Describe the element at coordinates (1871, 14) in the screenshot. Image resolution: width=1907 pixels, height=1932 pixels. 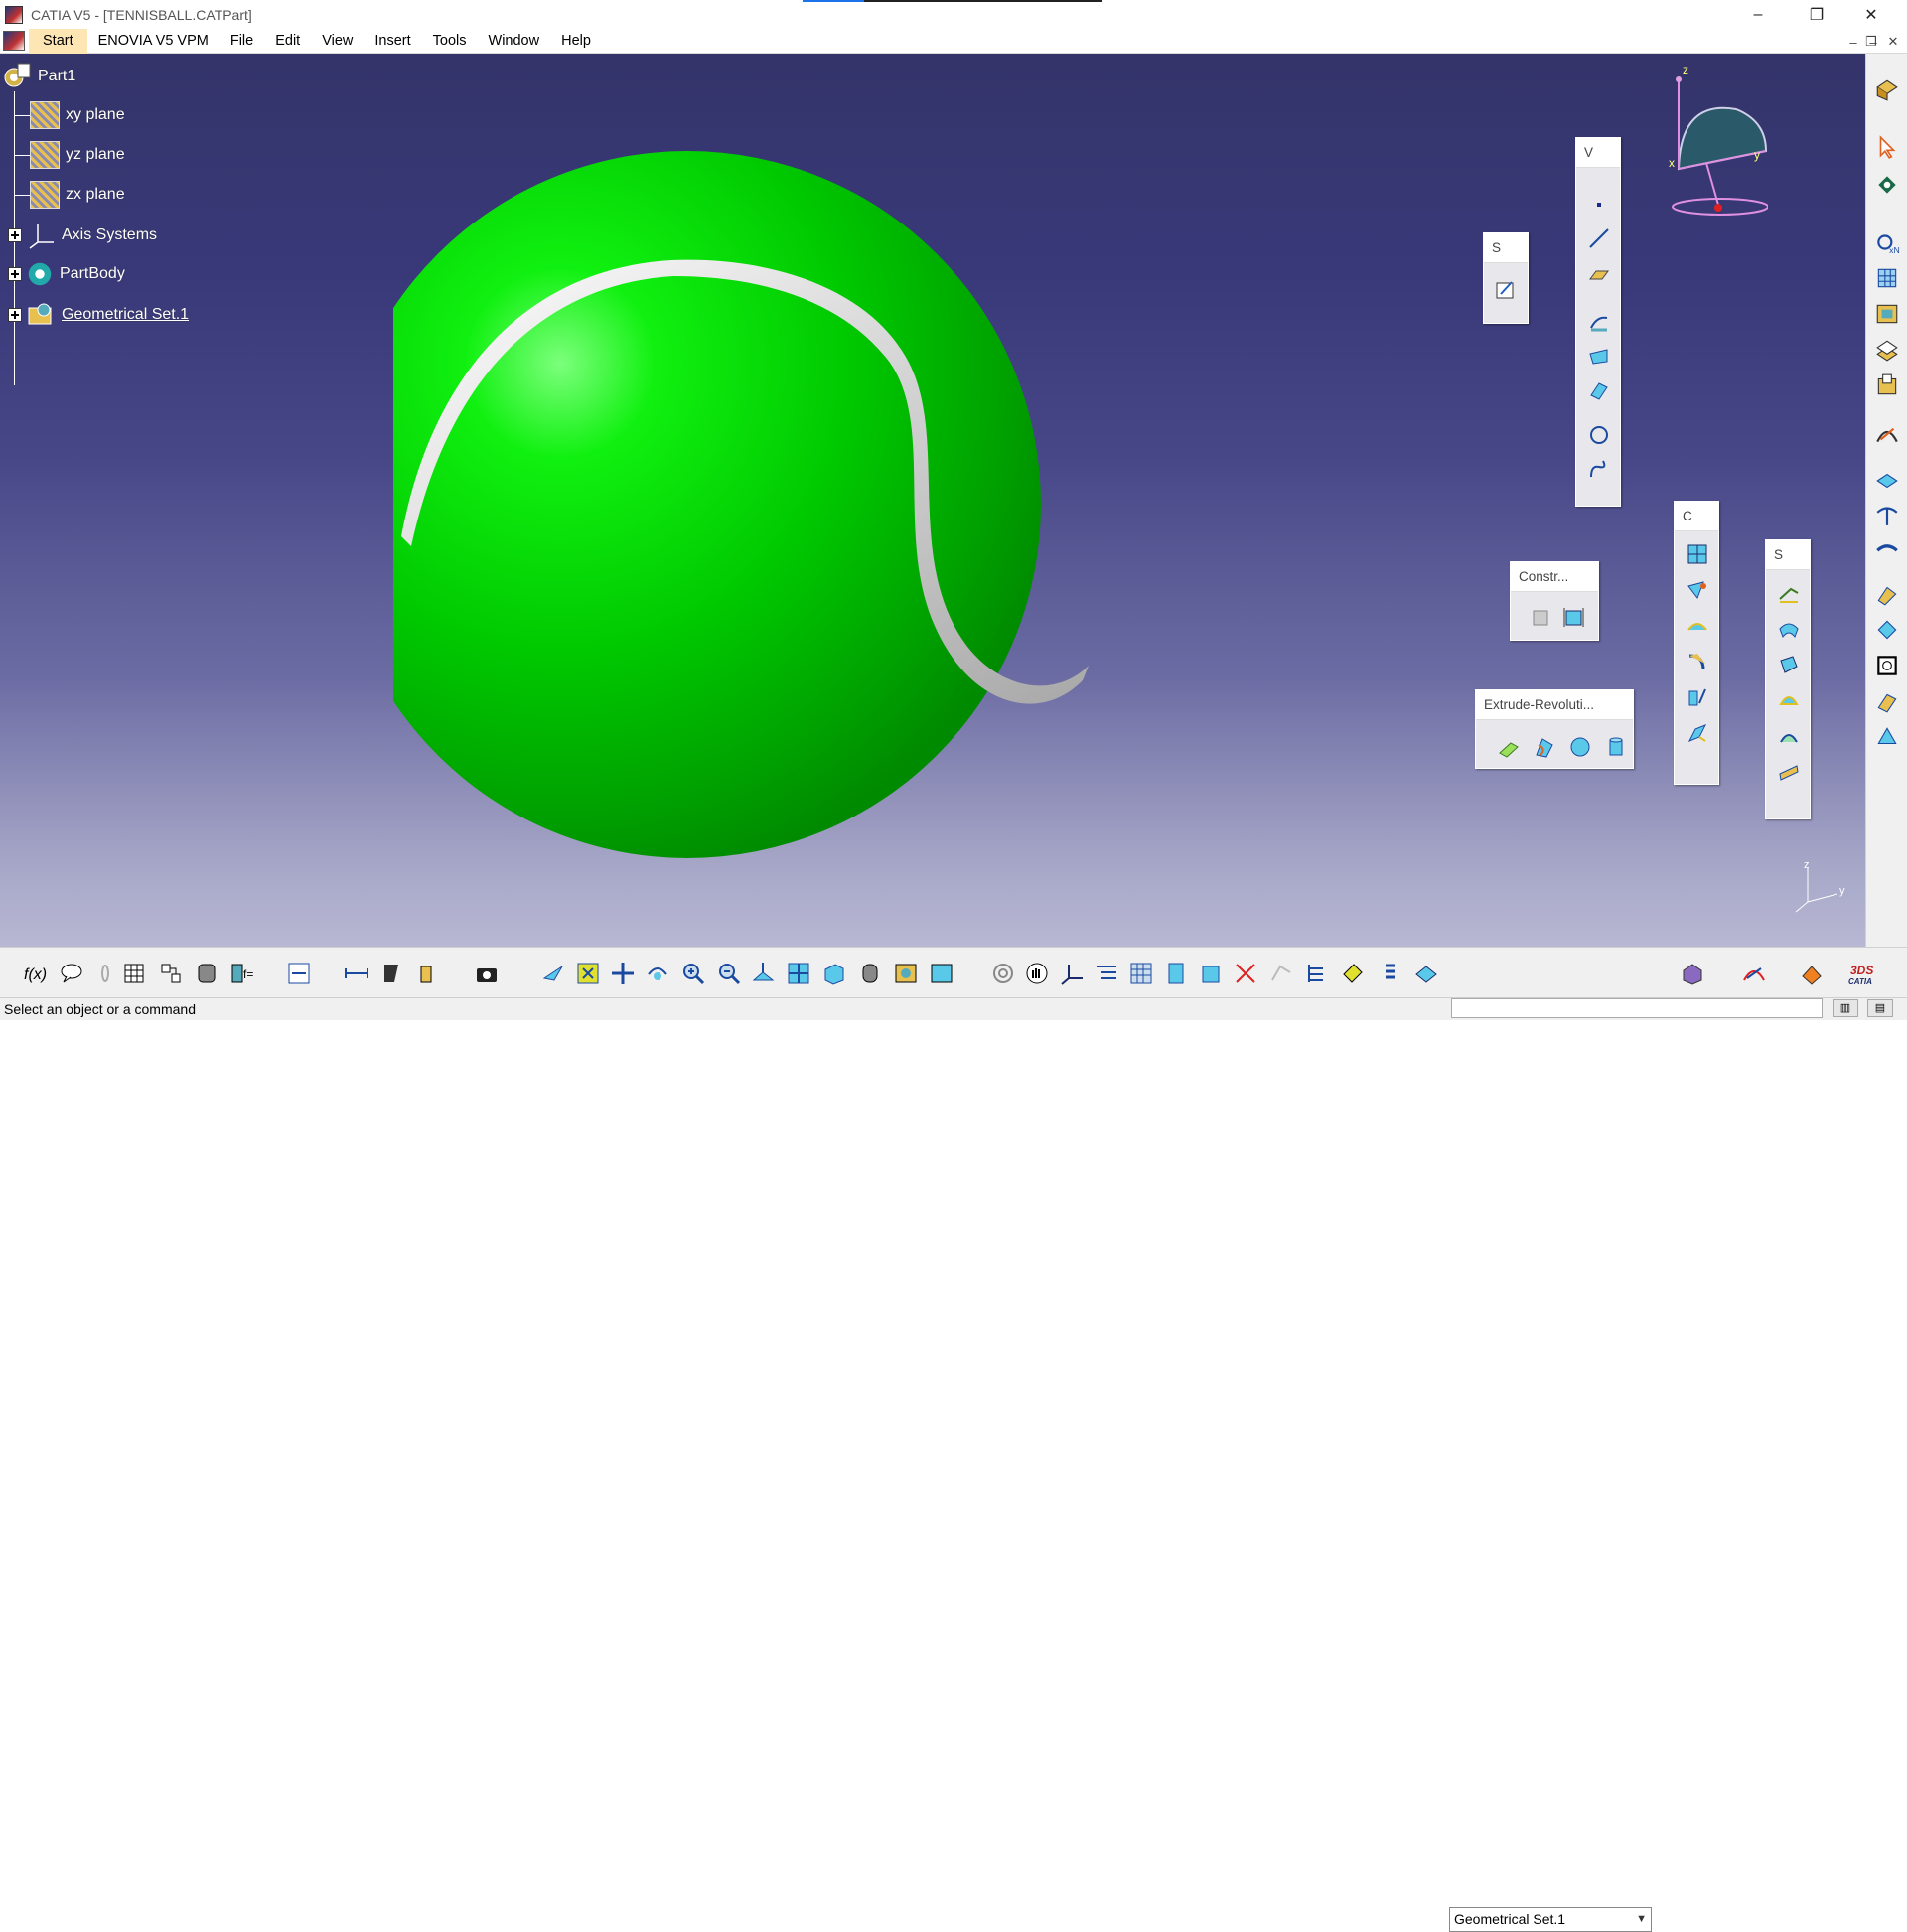
I see `close-button: ✕` at that location.